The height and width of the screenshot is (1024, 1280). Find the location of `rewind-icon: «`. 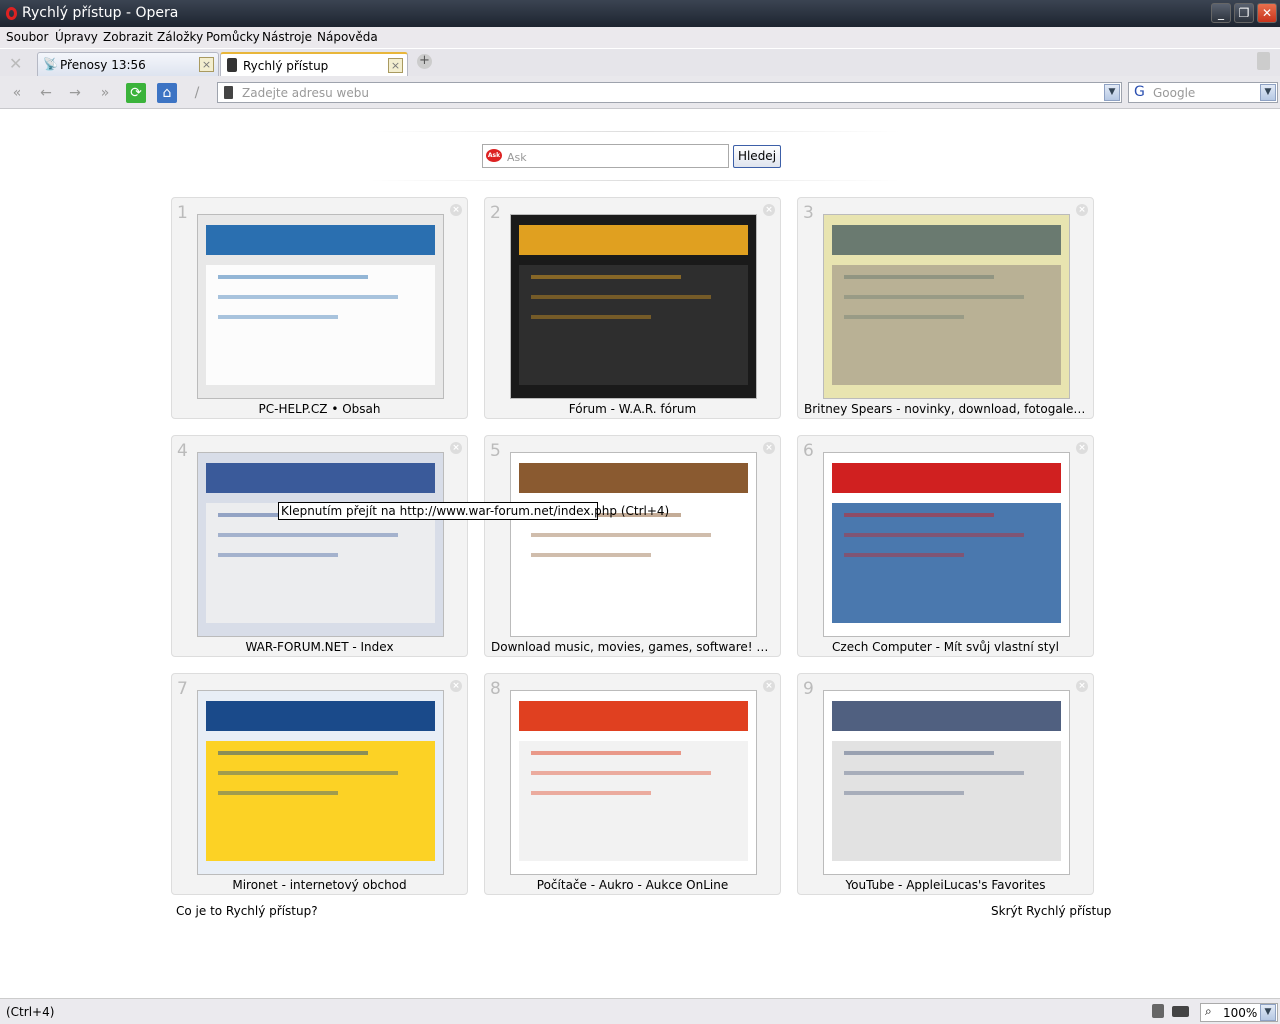

rewind-icon: « is located at coordinates (17, 93).